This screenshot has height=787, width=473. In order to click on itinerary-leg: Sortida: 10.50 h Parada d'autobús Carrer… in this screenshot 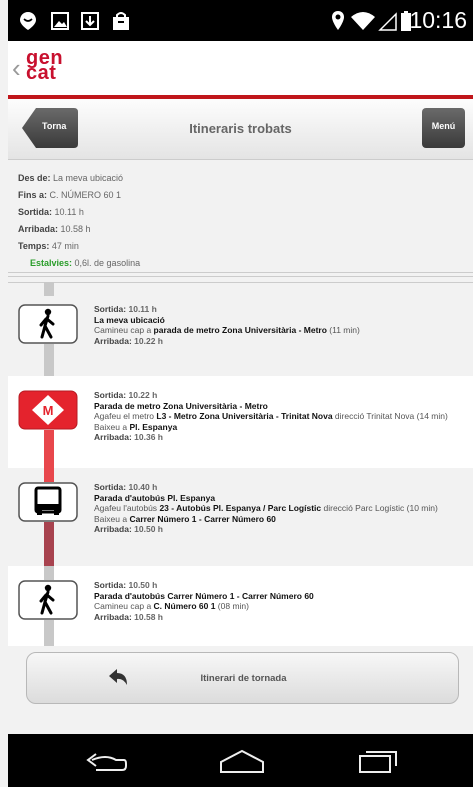, I will do `click(240, 606)`.